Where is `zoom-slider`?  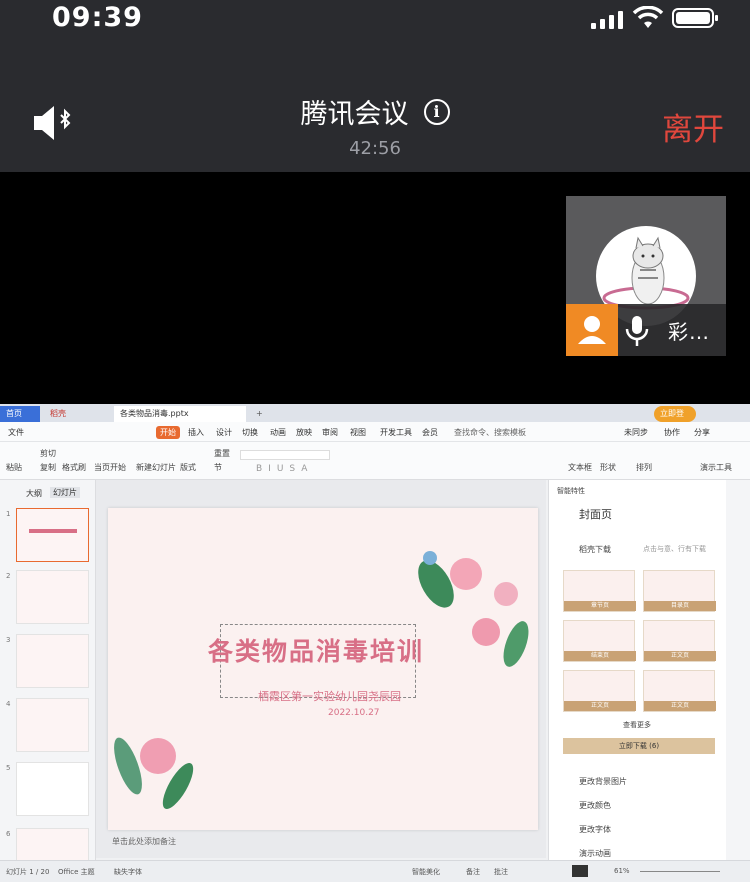
zoom-slider is located at coordinates (680, 871).